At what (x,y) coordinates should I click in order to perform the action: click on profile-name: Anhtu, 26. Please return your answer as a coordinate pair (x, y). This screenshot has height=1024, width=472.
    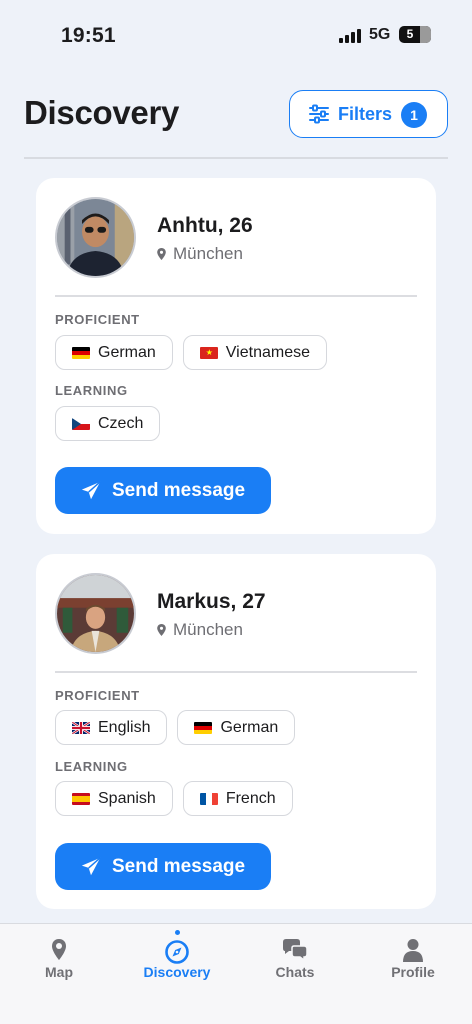
    Looking at the image, I should click on (205, 225).